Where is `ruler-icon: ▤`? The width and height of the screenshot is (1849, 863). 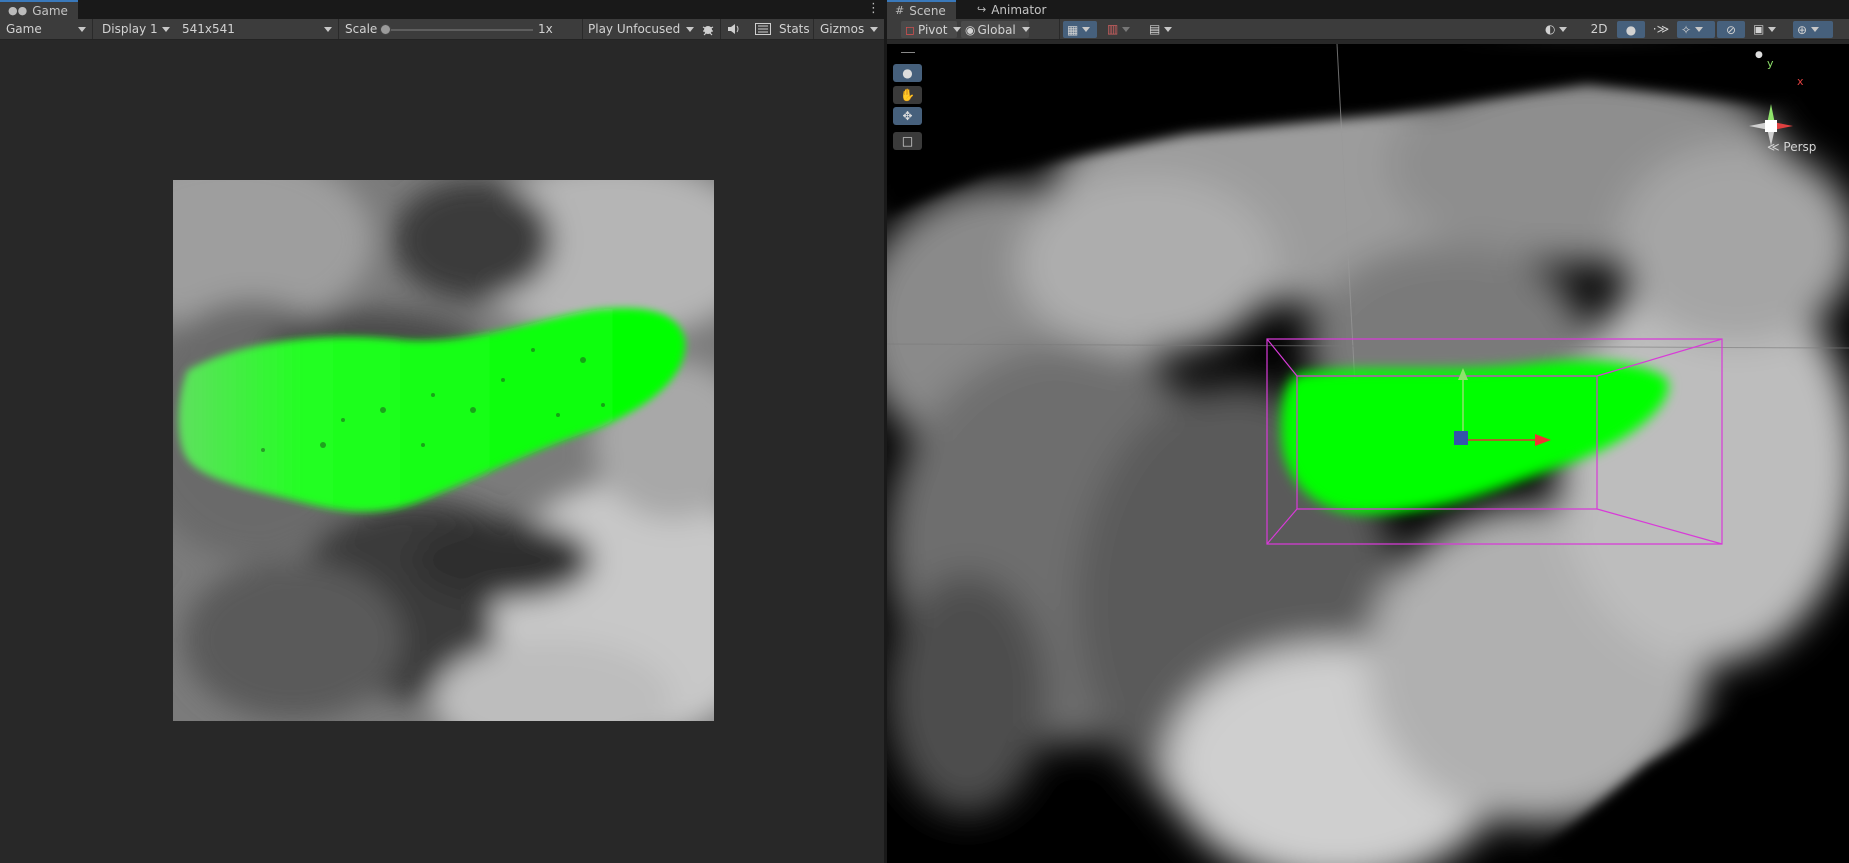 ruler-icon: ▤ is located at coordinates (1155, 29).